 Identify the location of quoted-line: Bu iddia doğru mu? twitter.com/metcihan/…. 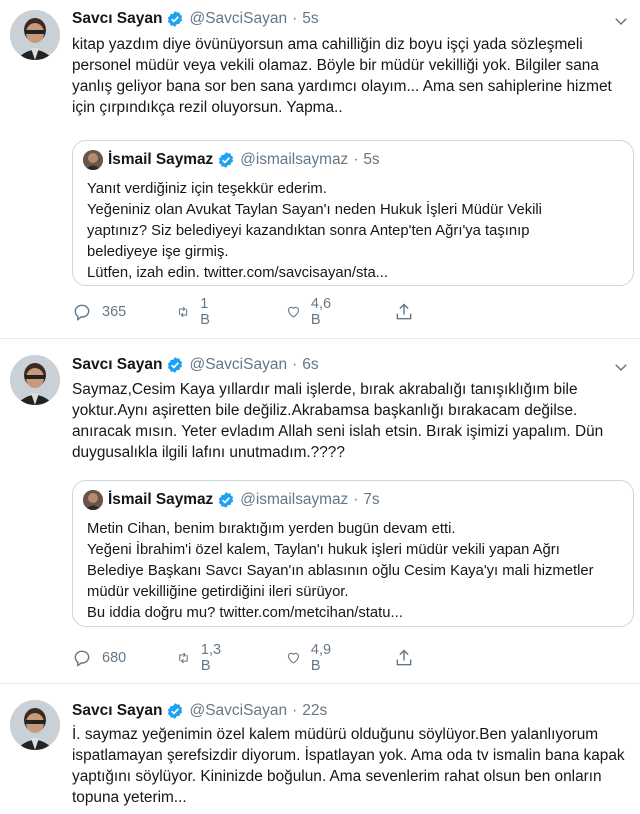
(245, 613).